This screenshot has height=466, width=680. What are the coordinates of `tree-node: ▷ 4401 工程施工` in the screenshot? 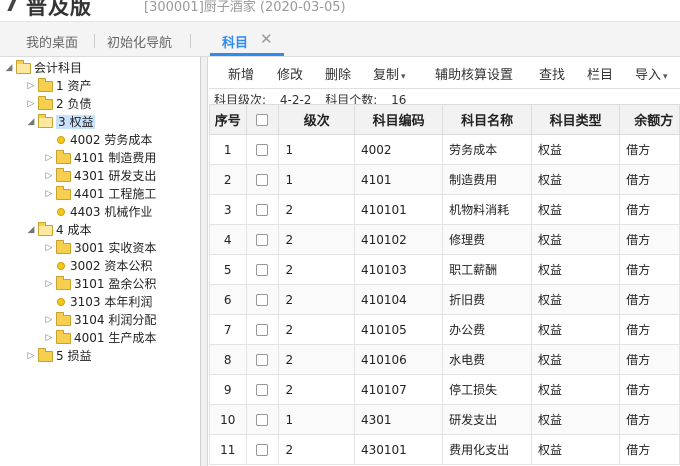 It's located at (100, 194).